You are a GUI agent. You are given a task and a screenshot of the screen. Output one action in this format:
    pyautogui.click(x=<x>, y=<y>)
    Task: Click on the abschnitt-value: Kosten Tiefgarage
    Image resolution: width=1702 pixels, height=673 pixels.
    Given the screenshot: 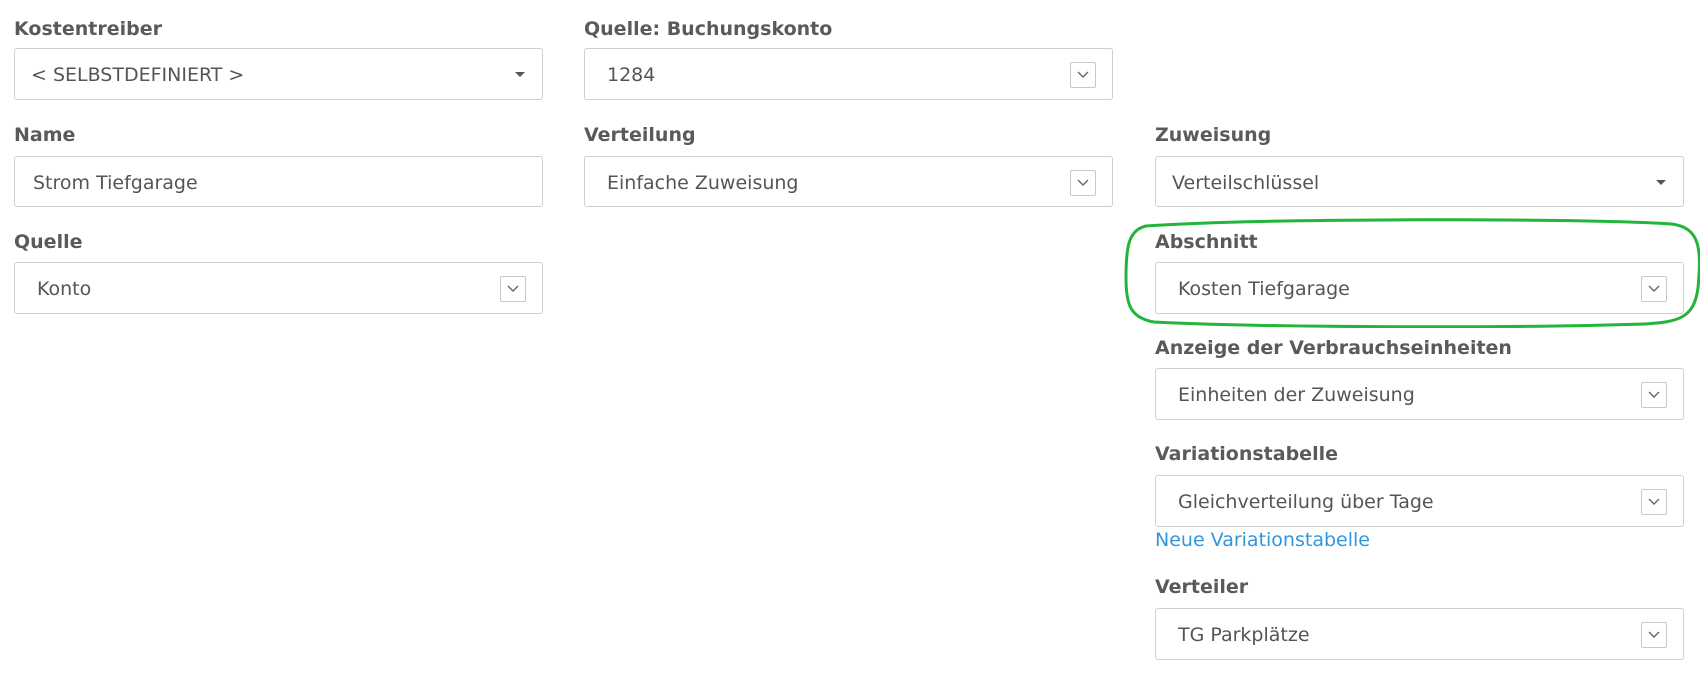 What is the action you would take?
    pyautogui.click(x=1264, y=289)
    